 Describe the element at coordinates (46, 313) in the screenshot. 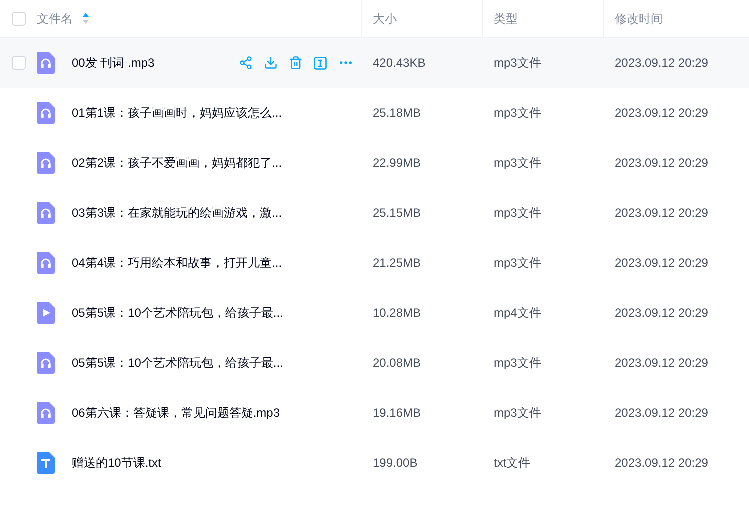

I see `play-file-icon` at that location.